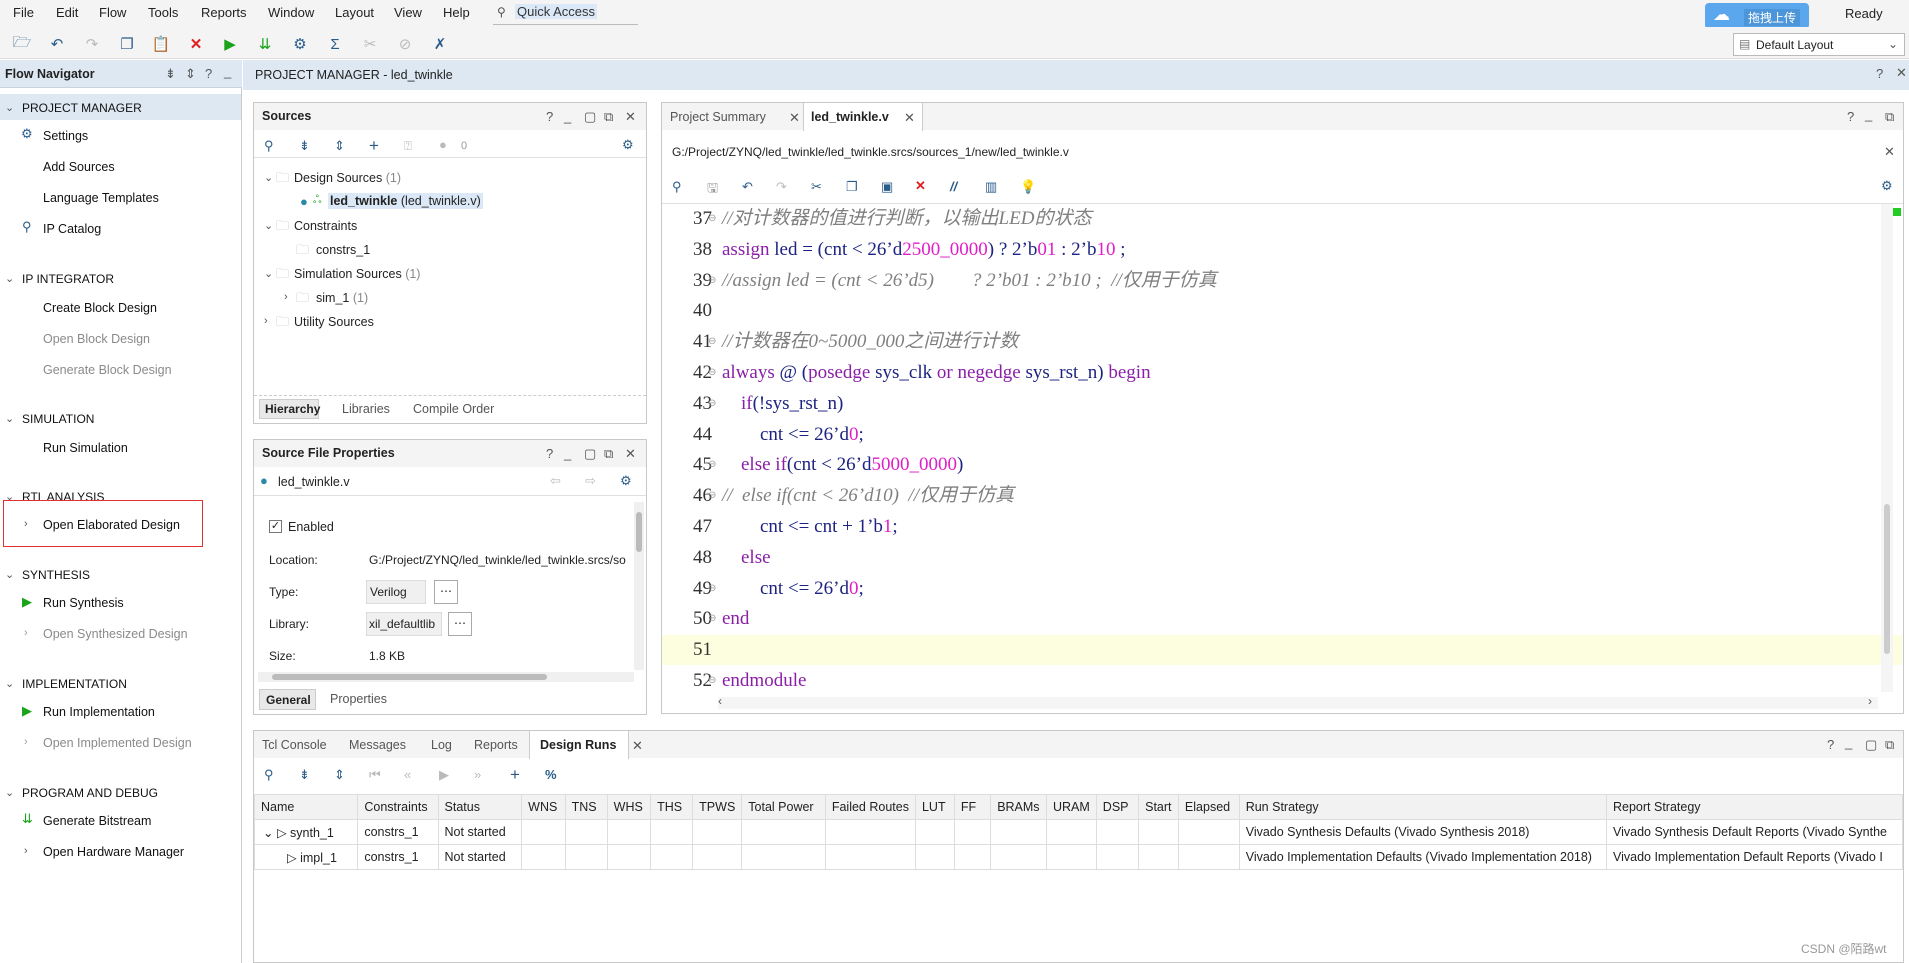 The height and width of the screenshot is (963, 1909). What do you see at coordinates (92, 44) in the screenshot?
I see `redo-icon: ↷` at bounding box center [92, 44].